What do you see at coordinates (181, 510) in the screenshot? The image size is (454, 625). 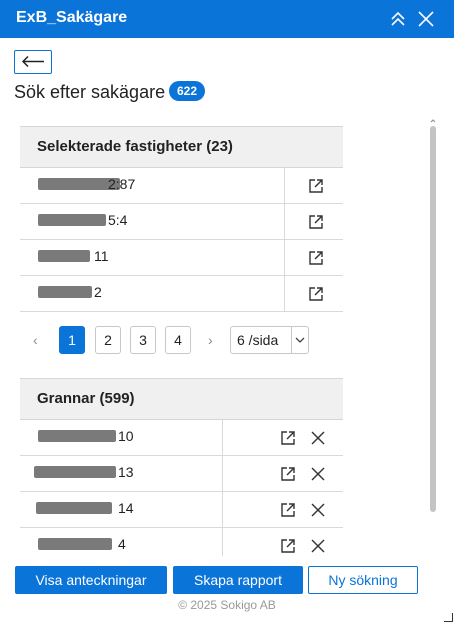 I see `list-item: 14` at bounding box center [181, 510].